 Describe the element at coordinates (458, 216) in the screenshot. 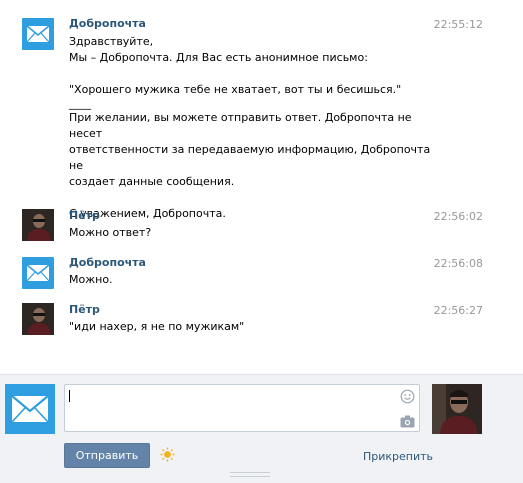

I see `message-time: 22:56:02` at that location.